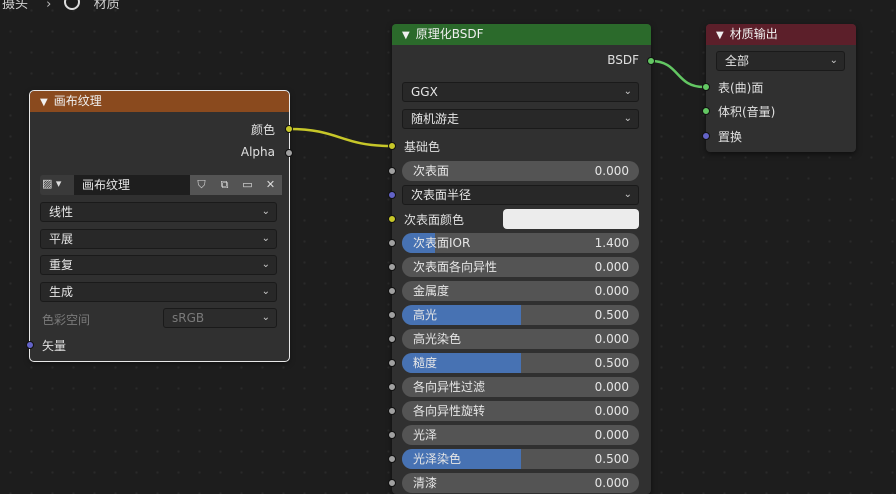 Image resolution: width=896 pixels, height=494 pixels. What do you see at coordinates (437, 459) in the screenshot?
I see `slider-label: 光泽染色` at bounding box center [437, 459].